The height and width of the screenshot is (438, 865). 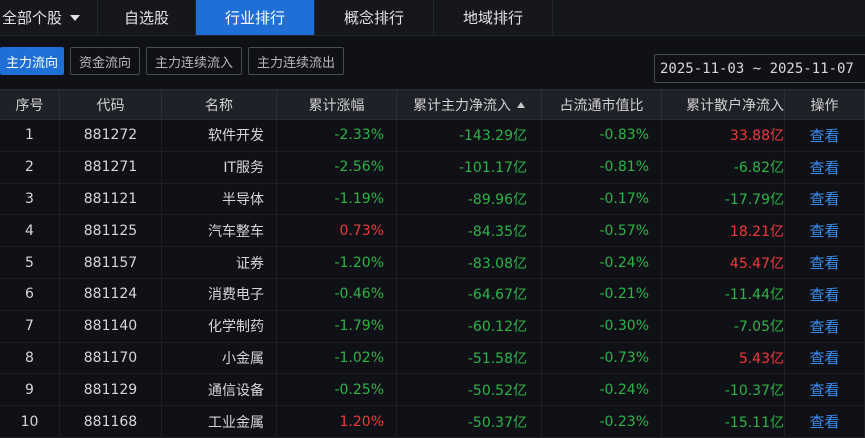 I want to click on row-code: 881140, so click(x=111, y=326).